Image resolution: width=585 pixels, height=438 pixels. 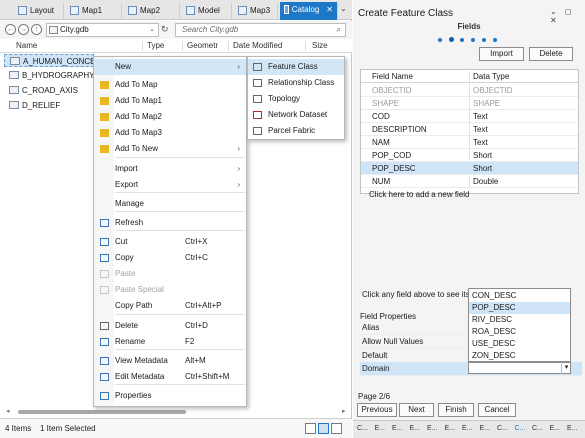 I want to click on catalog-item: B_HYDROGRAPHY, so click(x=49, y=75).